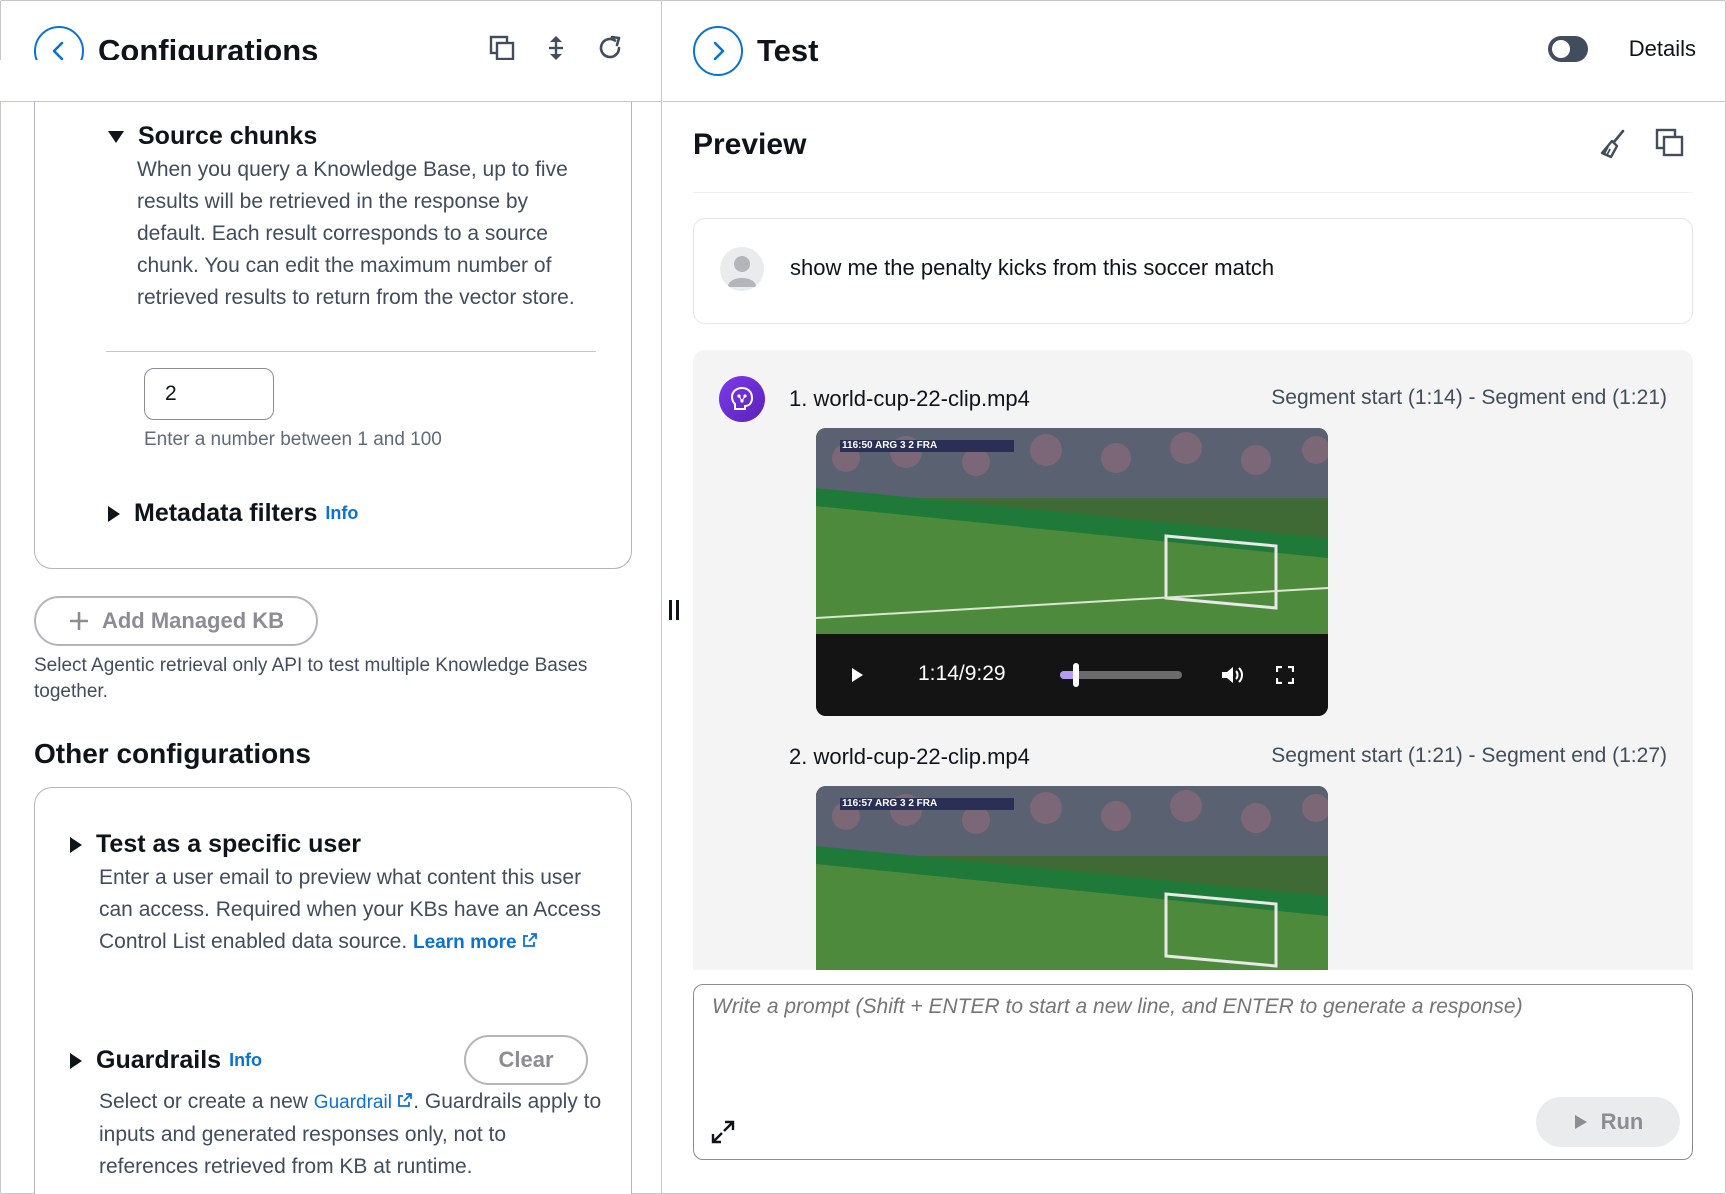 This screenshot has height=1194, width=1726. What do you see at coordinates (1568, 49) in the screenshot?
I see `details-toggle` at bounding box center [1568, 49].